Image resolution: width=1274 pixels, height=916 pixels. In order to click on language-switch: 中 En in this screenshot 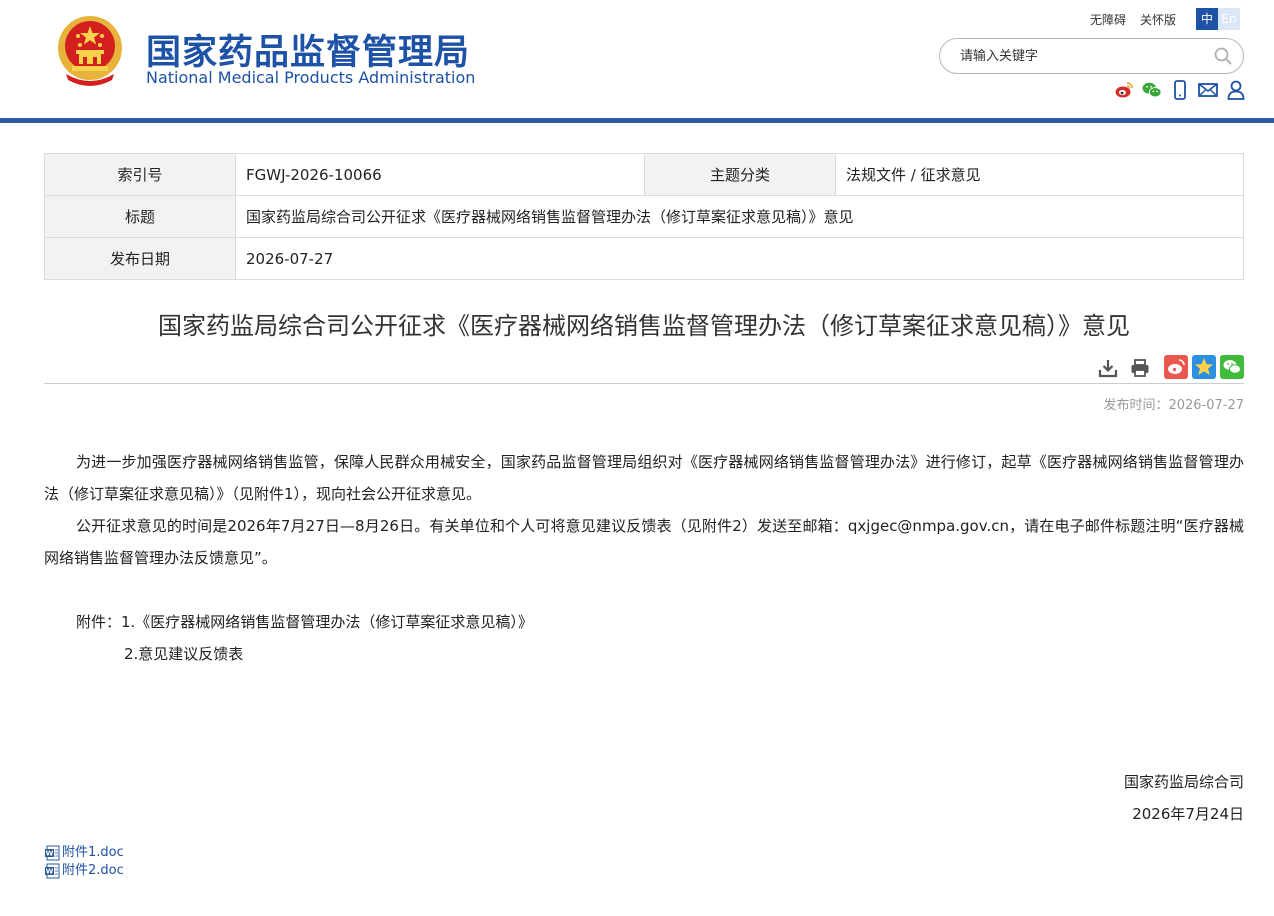, I will do `click(1218, 19)`.